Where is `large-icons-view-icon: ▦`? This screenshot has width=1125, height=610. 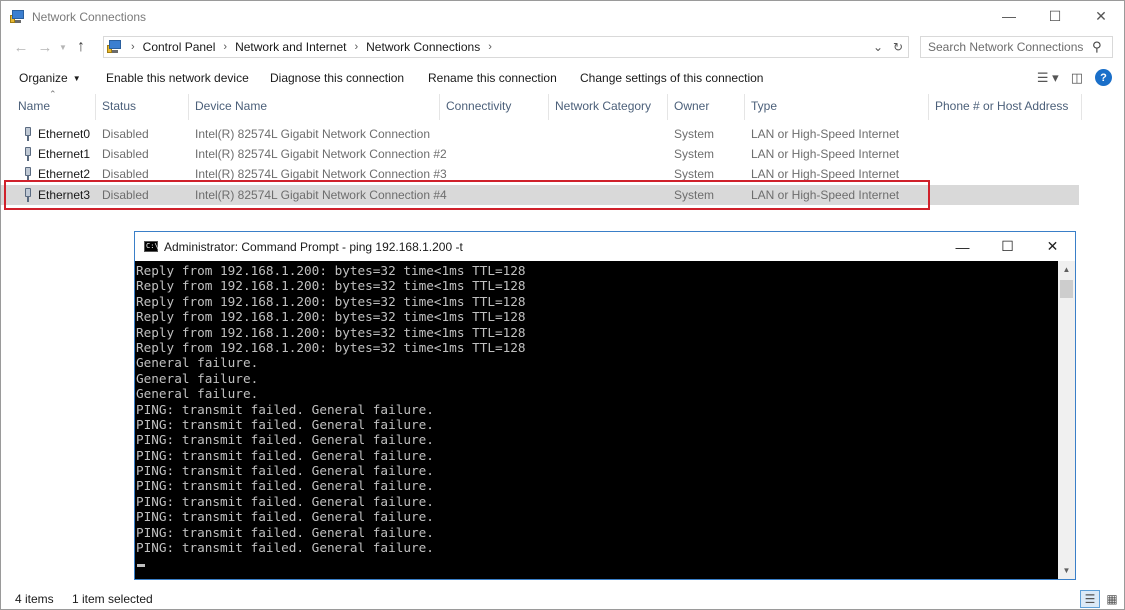 large-icons-view-icon: ▦ is located at coordinates (1112, 599).